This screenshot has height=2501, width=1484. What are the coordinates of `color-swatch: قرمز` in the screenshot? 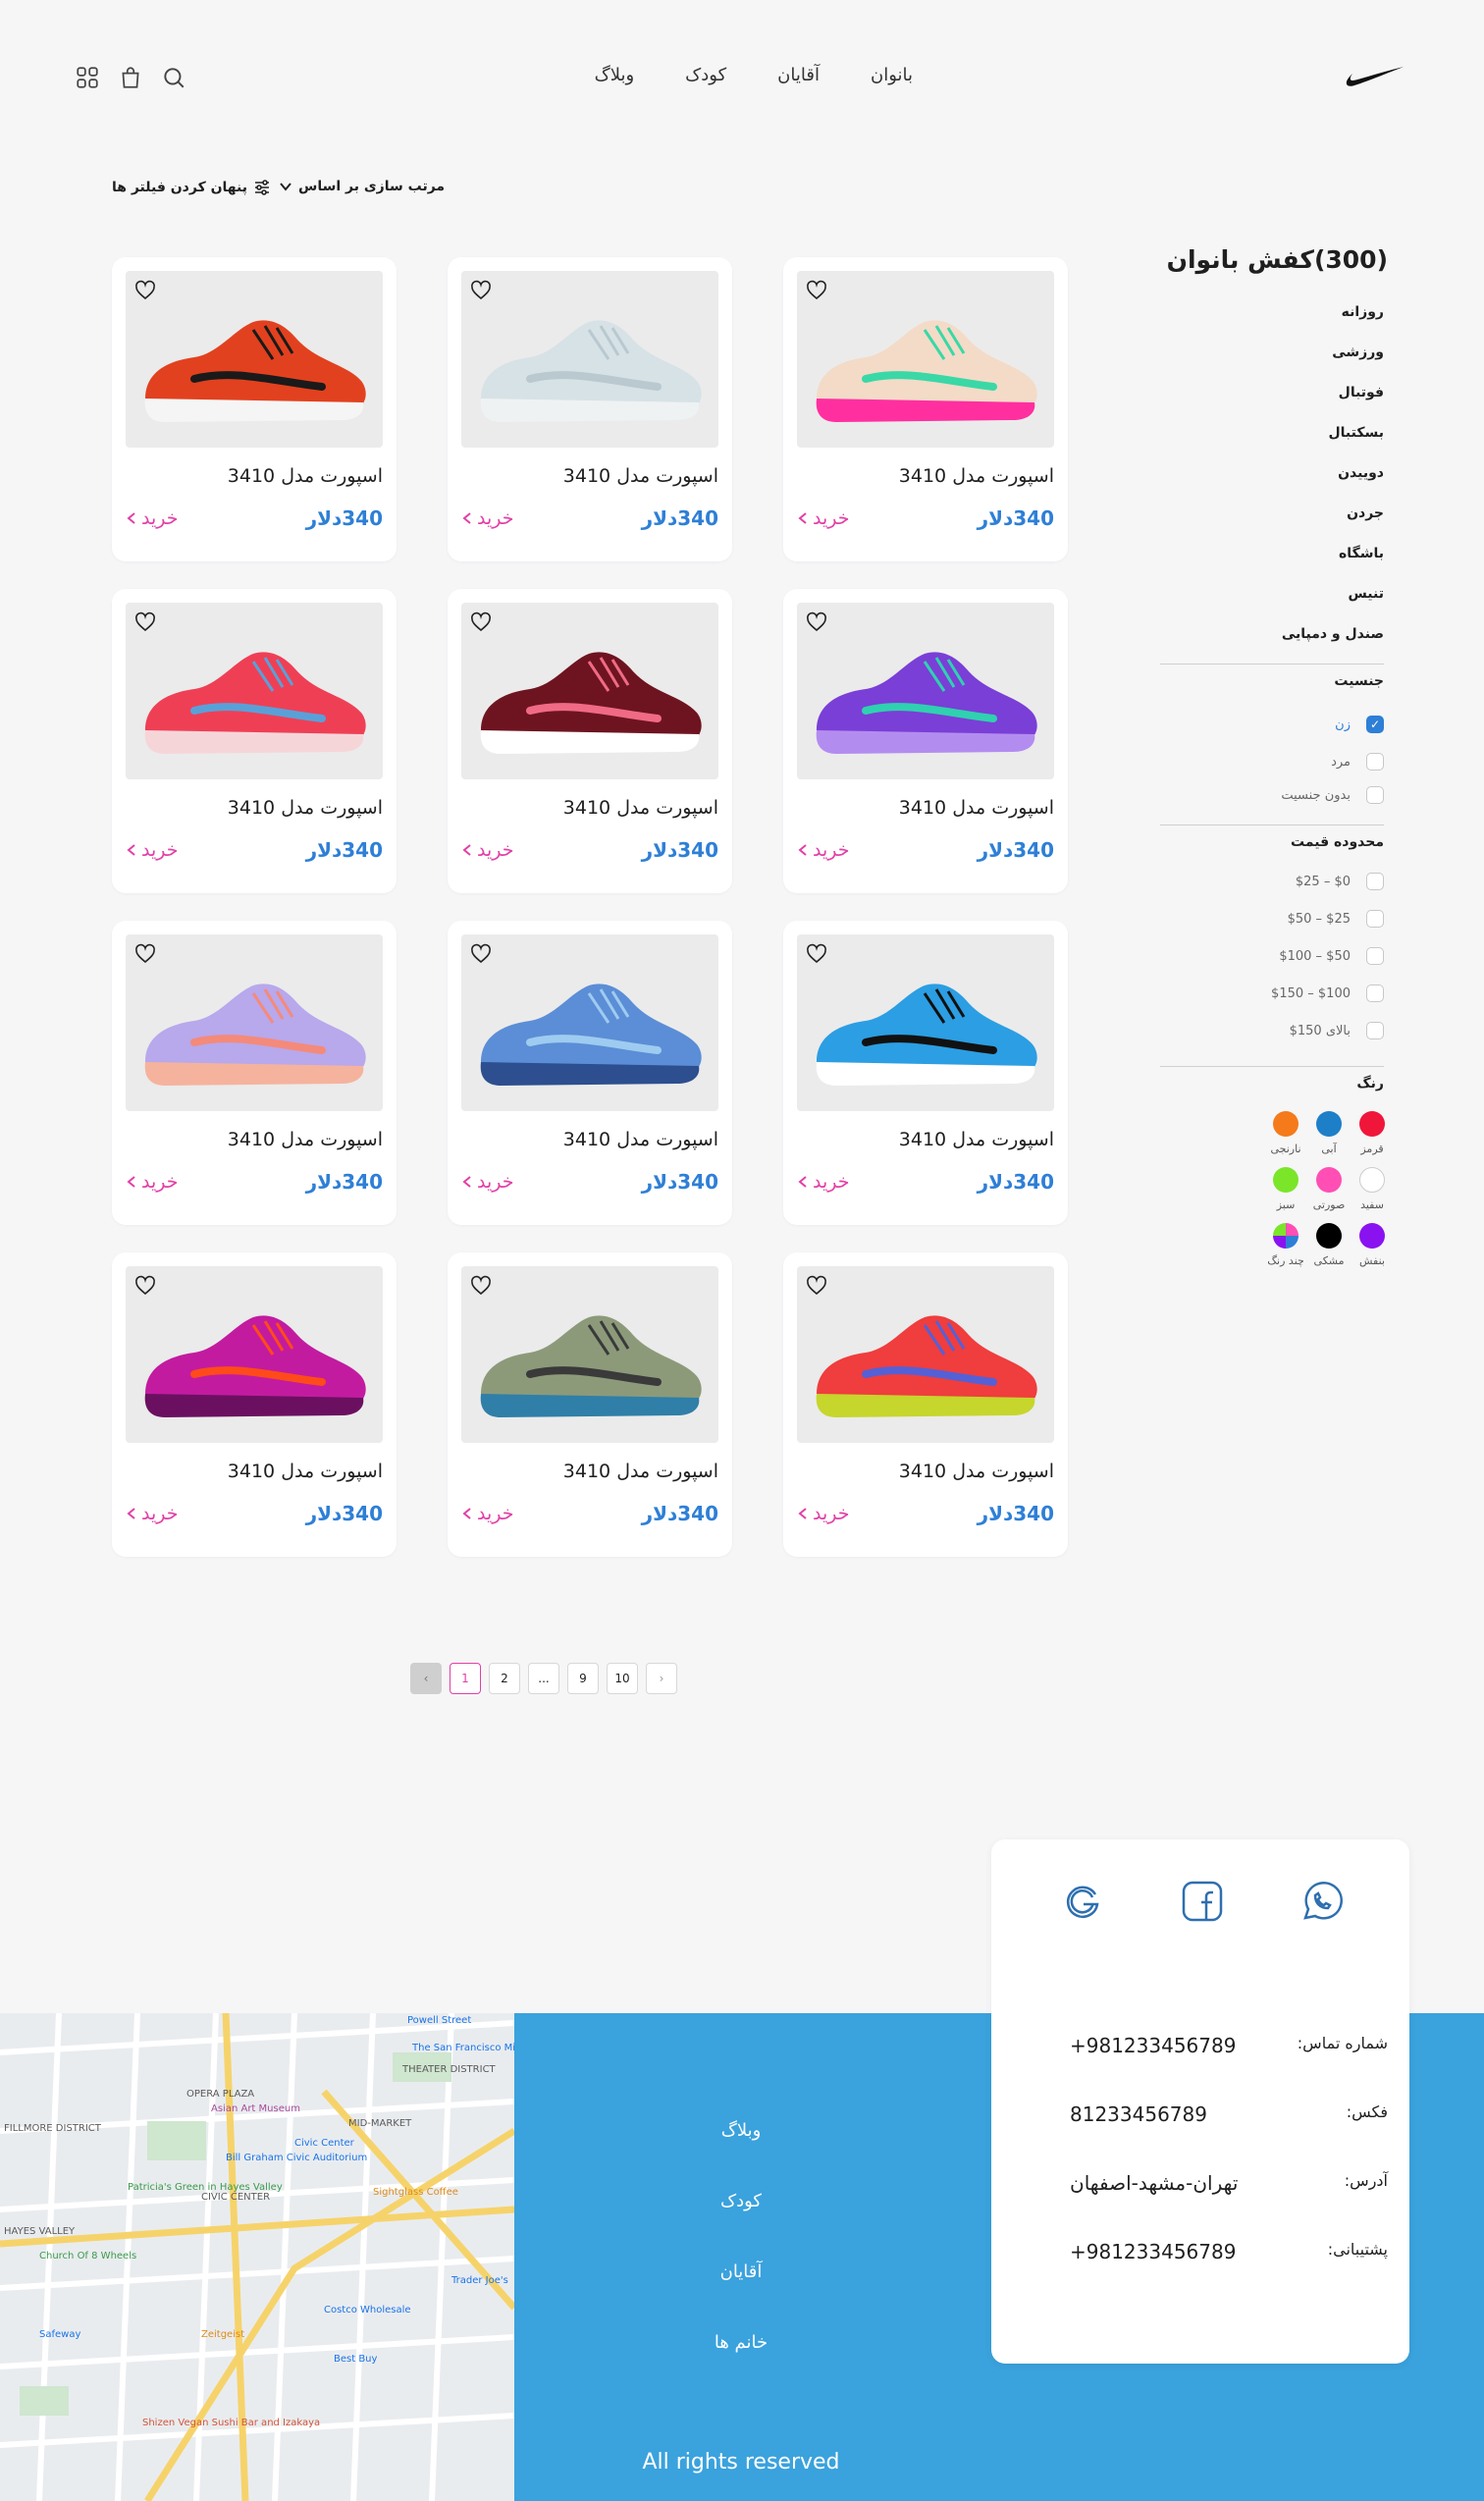 It's located at (1372, 1133).